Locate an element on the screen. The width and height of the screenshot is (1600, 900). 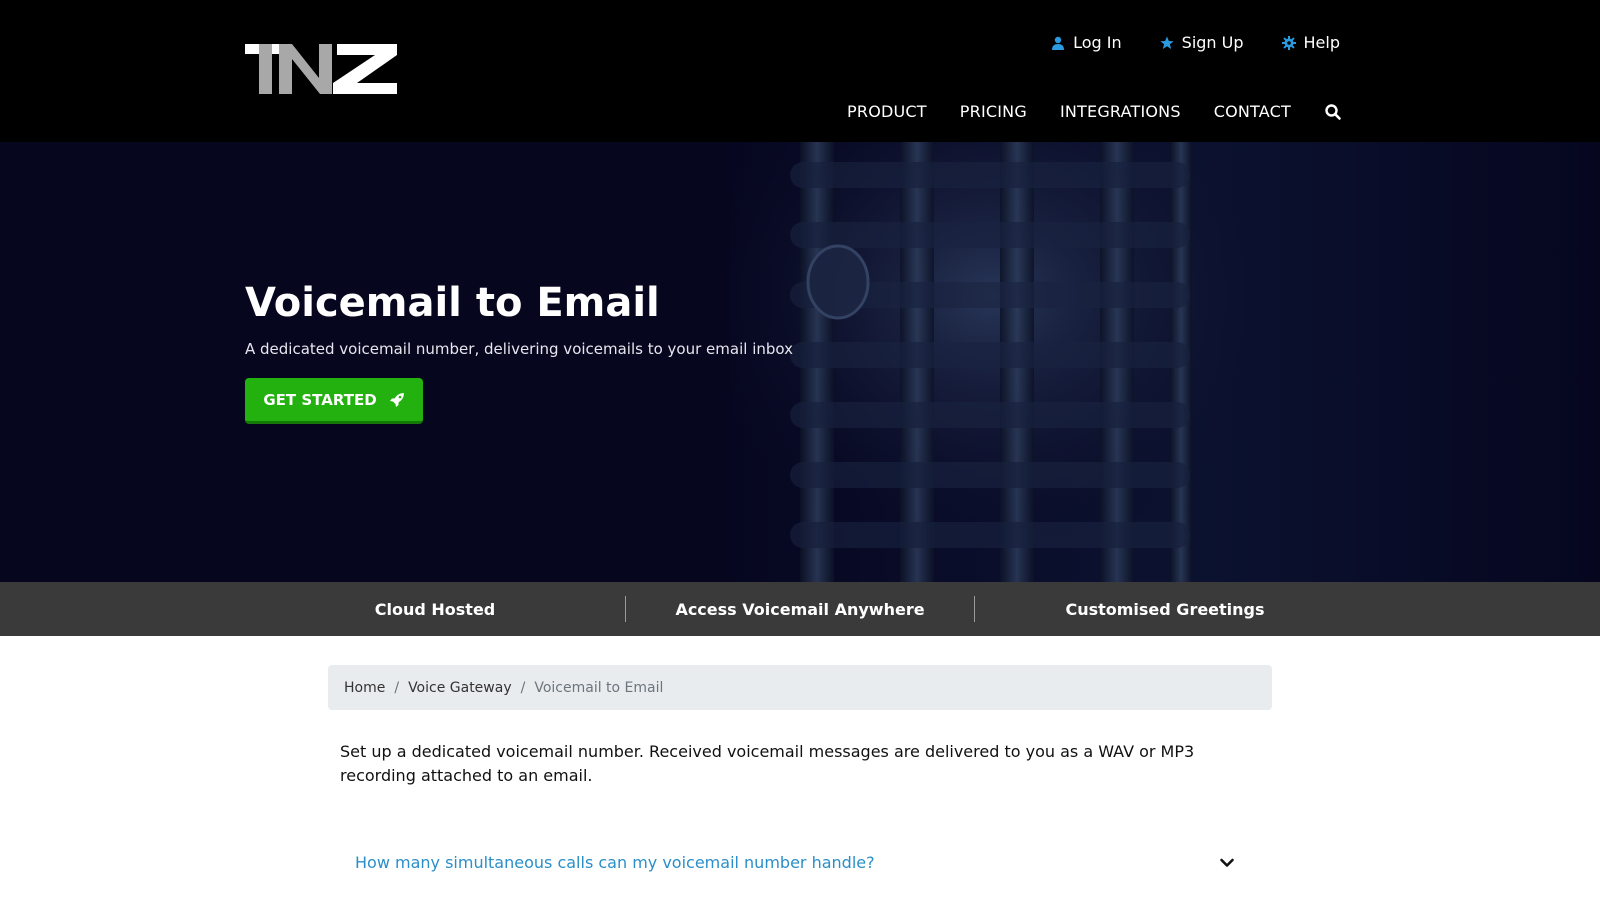
gear-icon is located at coordinates (1288, 42).